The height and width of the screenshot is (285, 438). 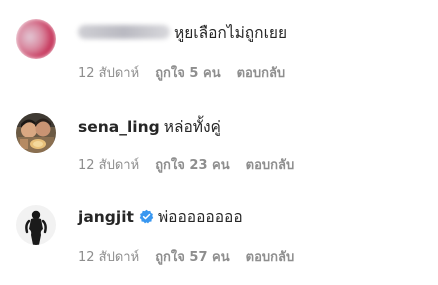 What do you see at coordinates (192, 258) in the screenshot?
I see `likes-count: ถูกใจ 57 คน` at bounding box center [192, 258].